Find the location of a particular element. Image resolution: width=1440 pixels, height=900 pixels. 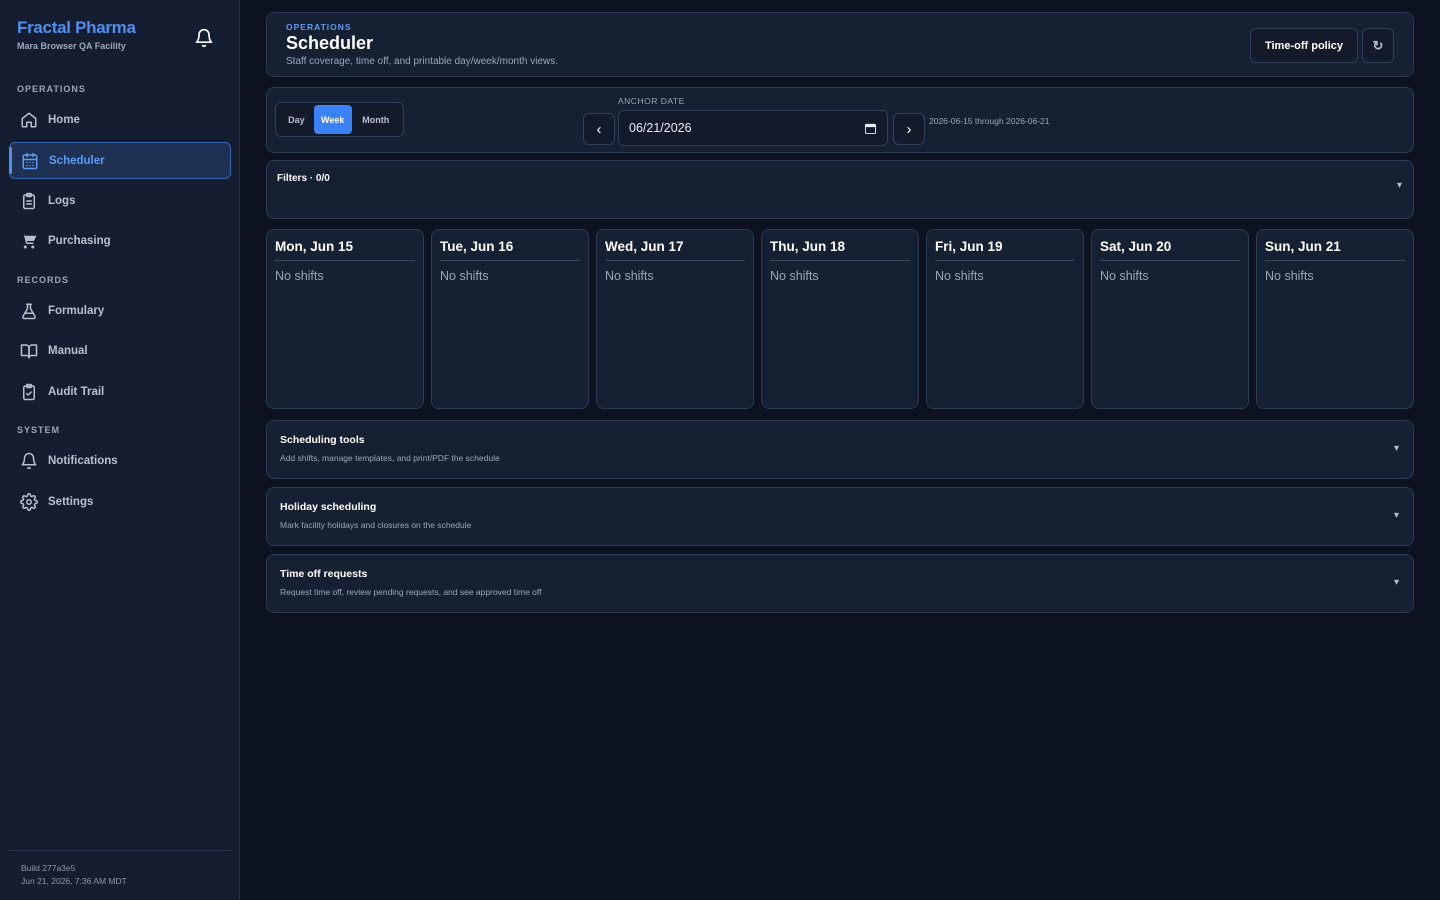

view-month-button: Month is located at coordinates (376, 119).